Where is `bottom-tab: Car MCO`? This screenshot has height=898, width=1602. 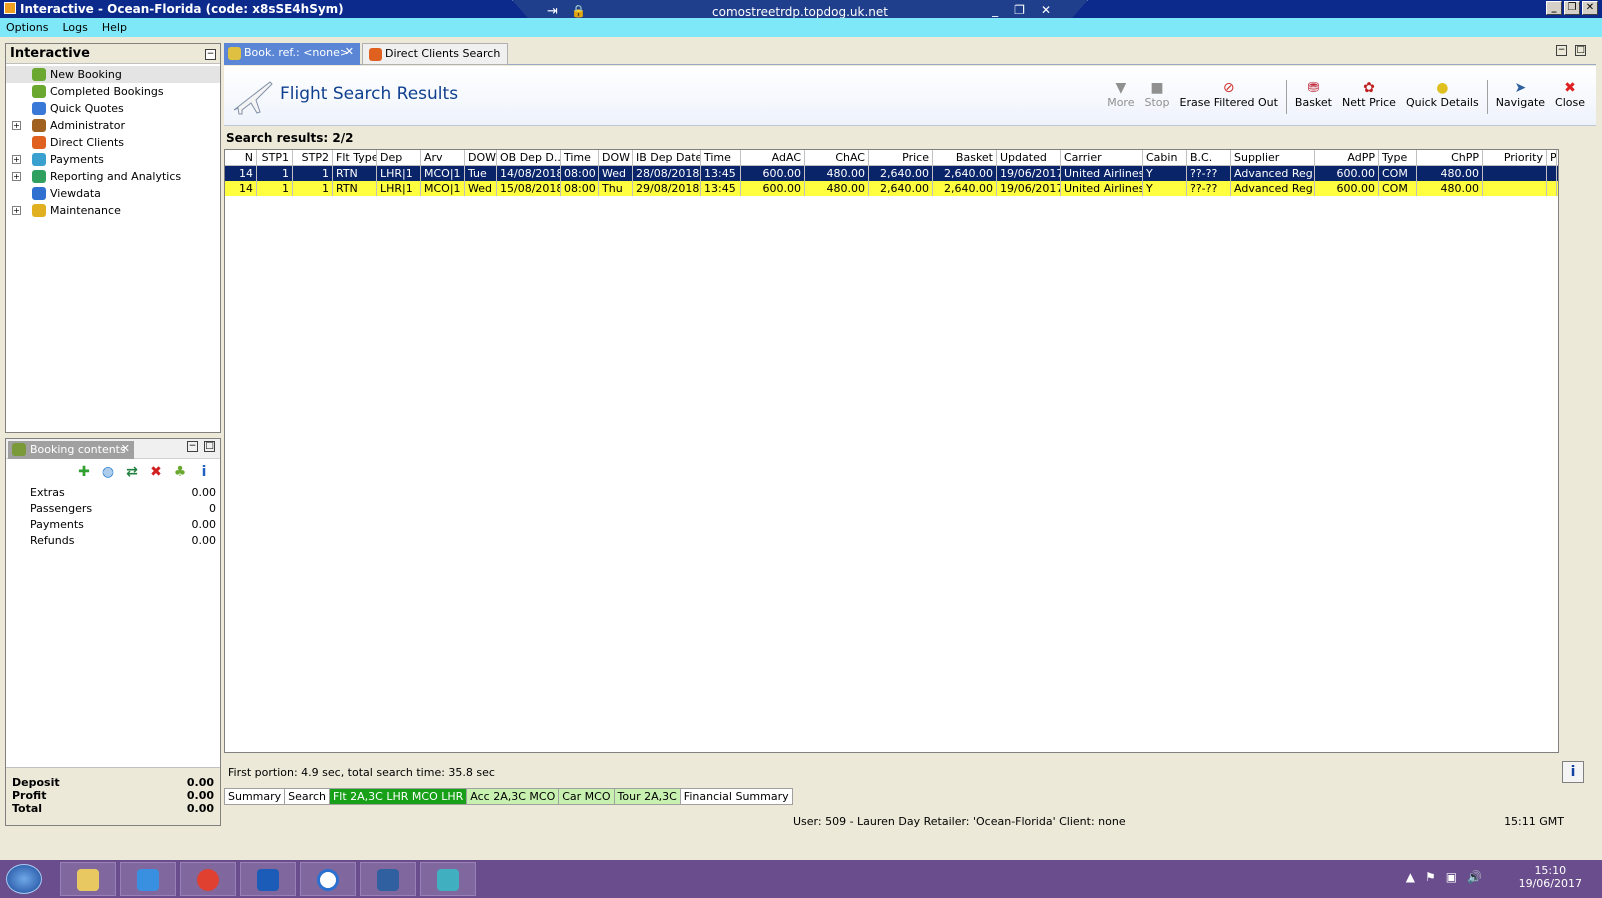
bottom-tab: Car MCO is located at coordinates (587, 796).